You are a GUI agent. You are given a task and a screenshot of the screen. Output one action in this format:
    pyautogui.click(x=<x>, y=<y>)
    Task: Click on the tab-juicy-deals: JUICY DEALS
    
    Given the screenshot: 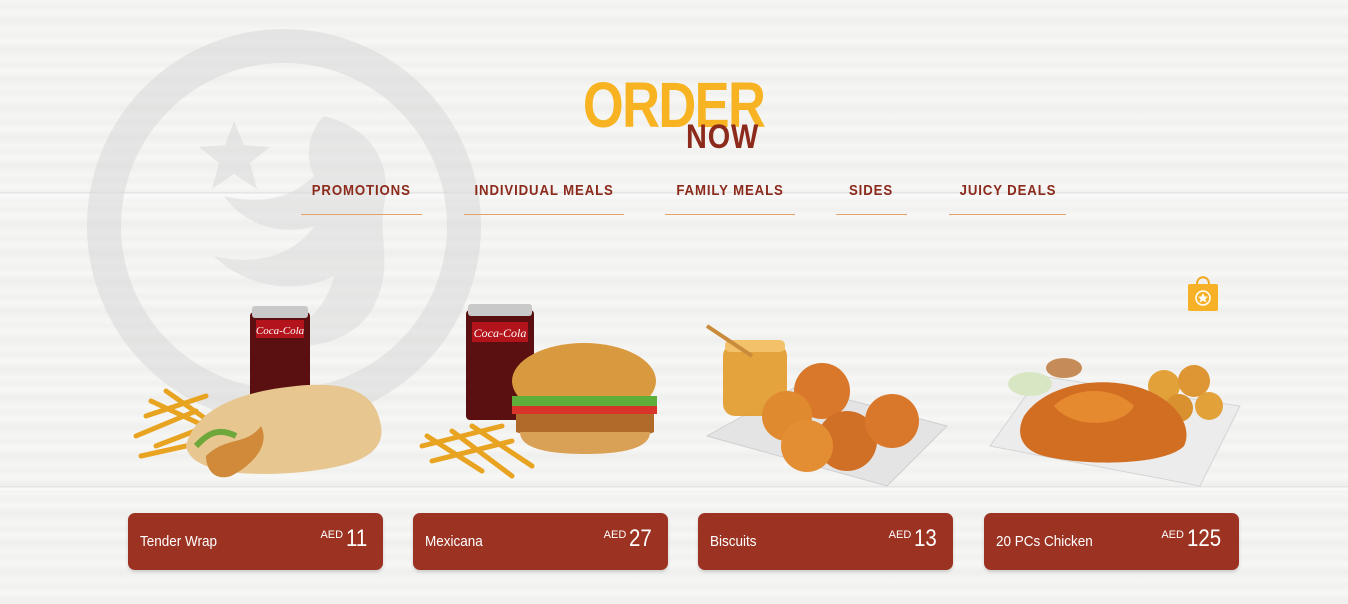 What is the action you would take?
    pyautogui.click(x=1007, y=197)
    